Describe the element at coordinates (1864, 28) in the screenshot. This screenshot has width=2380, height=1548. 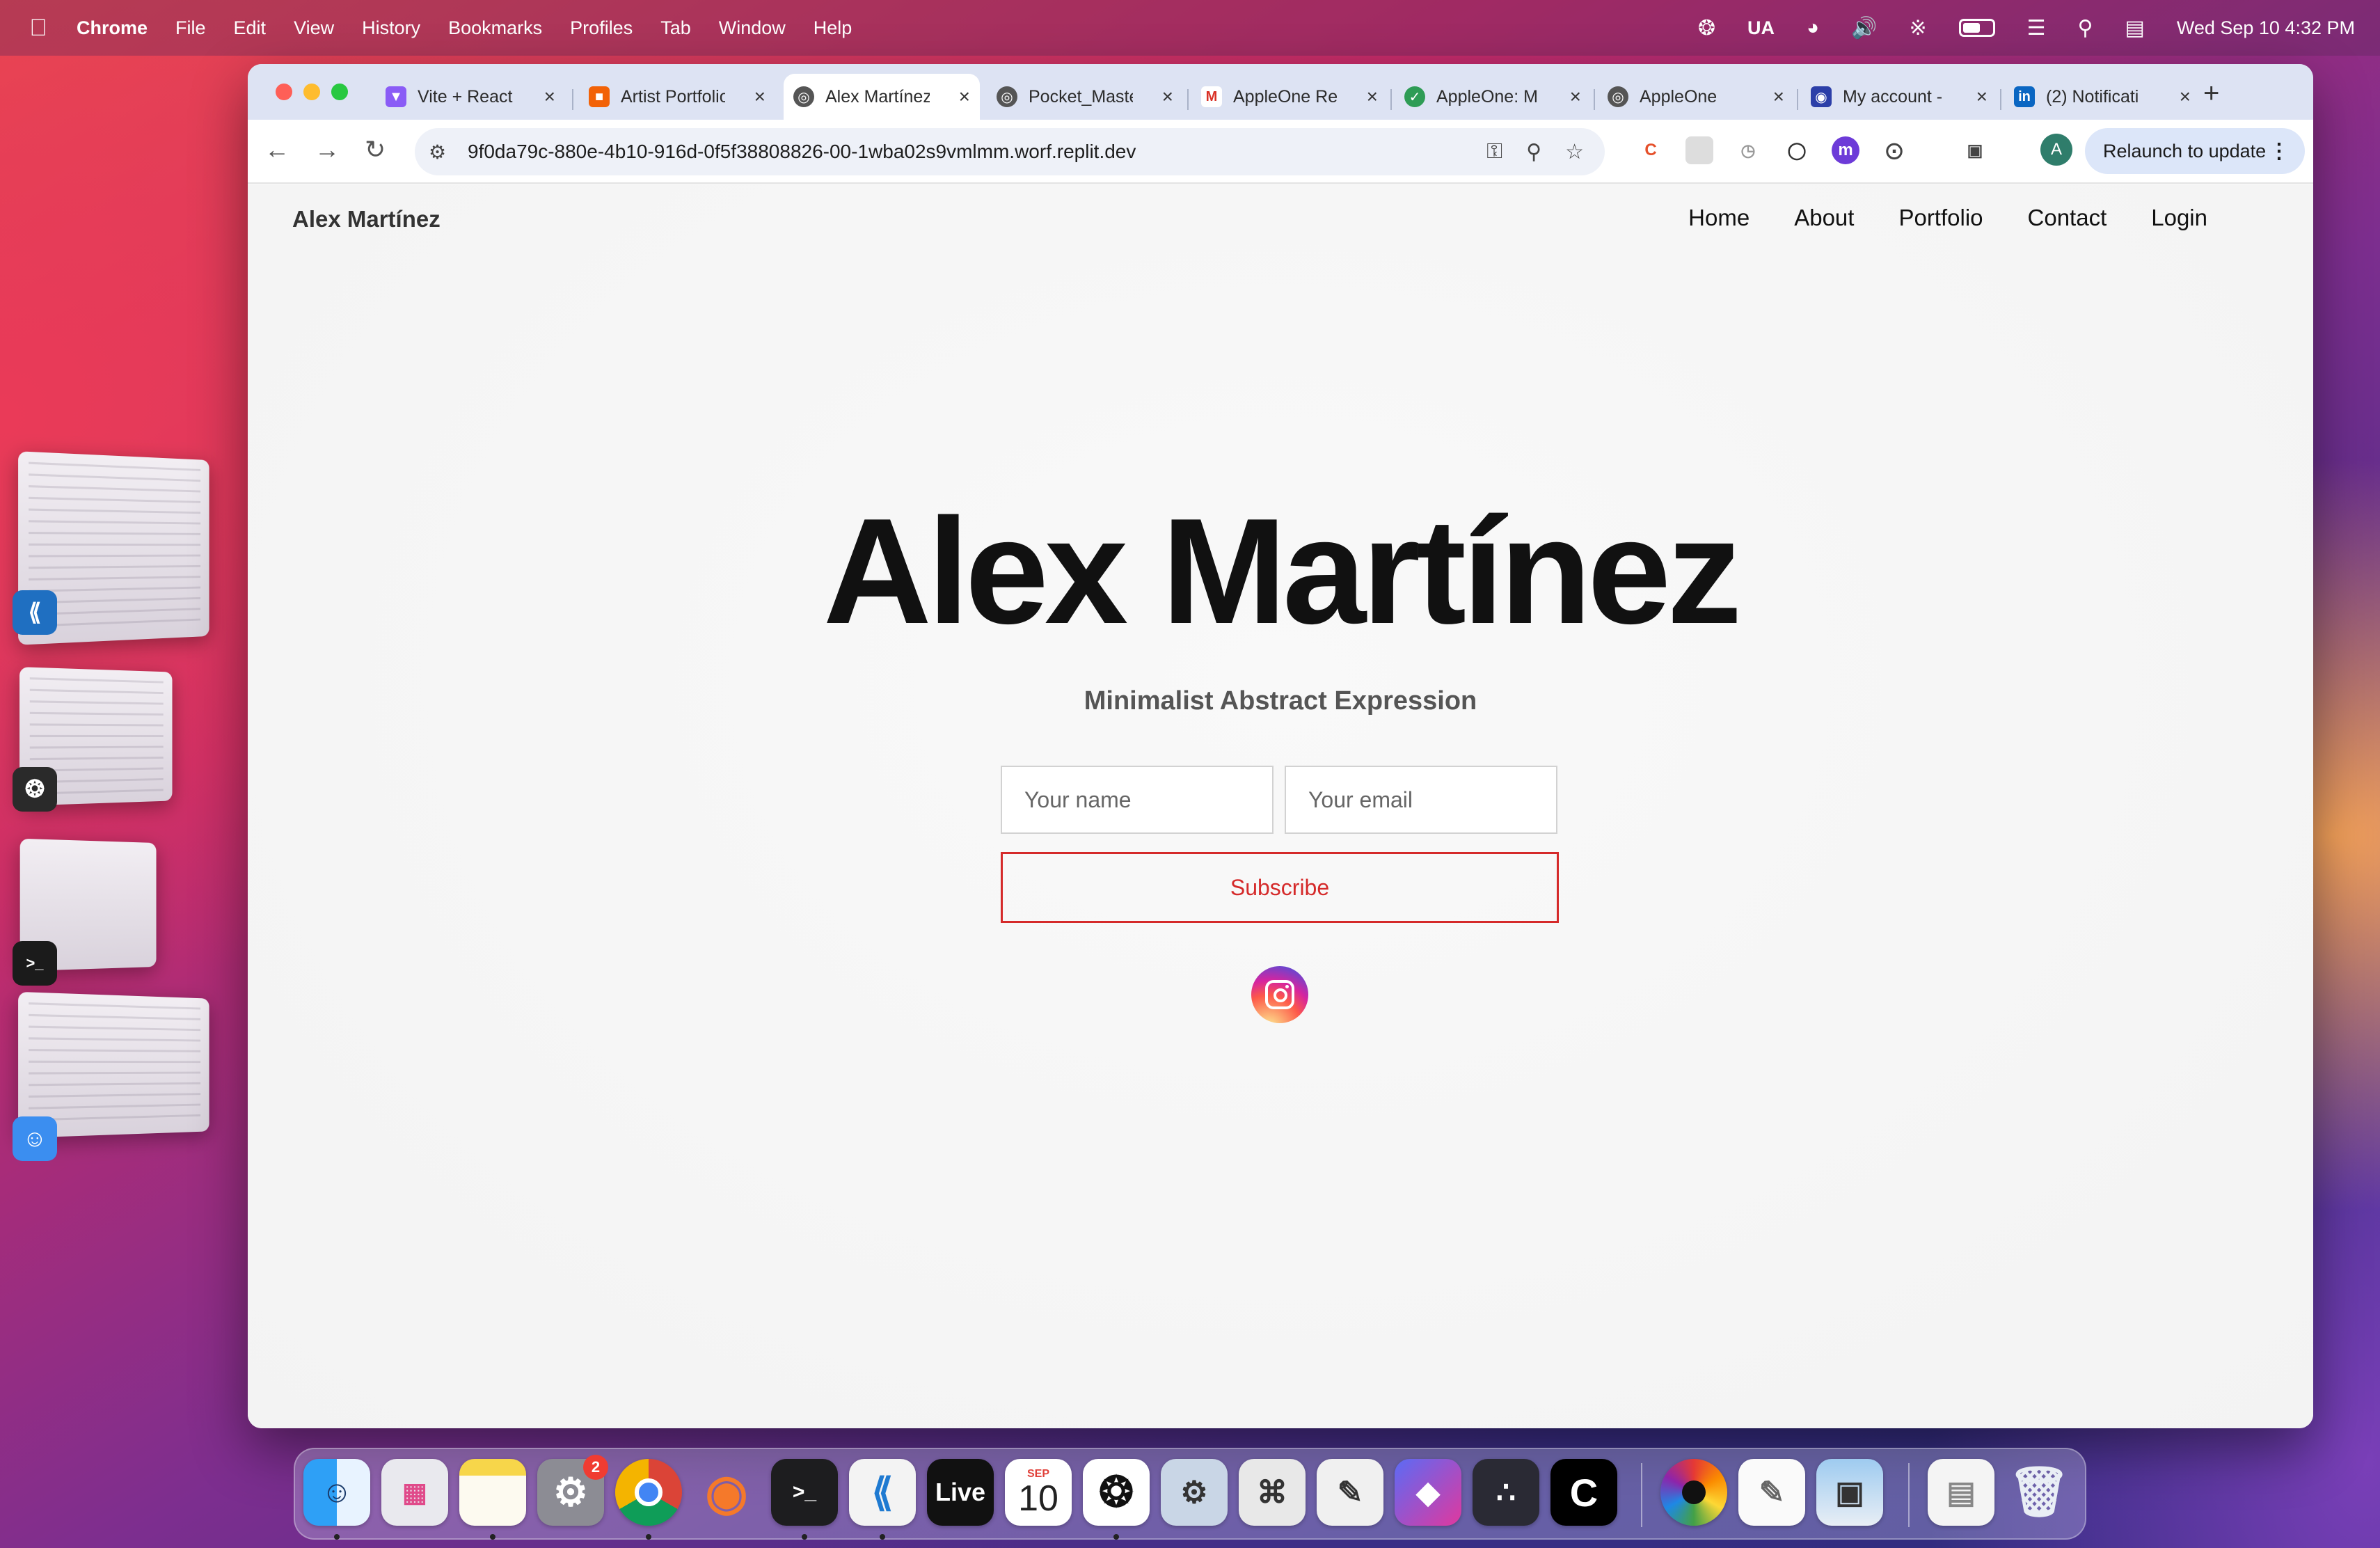
I see `volume-icon: 🔊` at that location.